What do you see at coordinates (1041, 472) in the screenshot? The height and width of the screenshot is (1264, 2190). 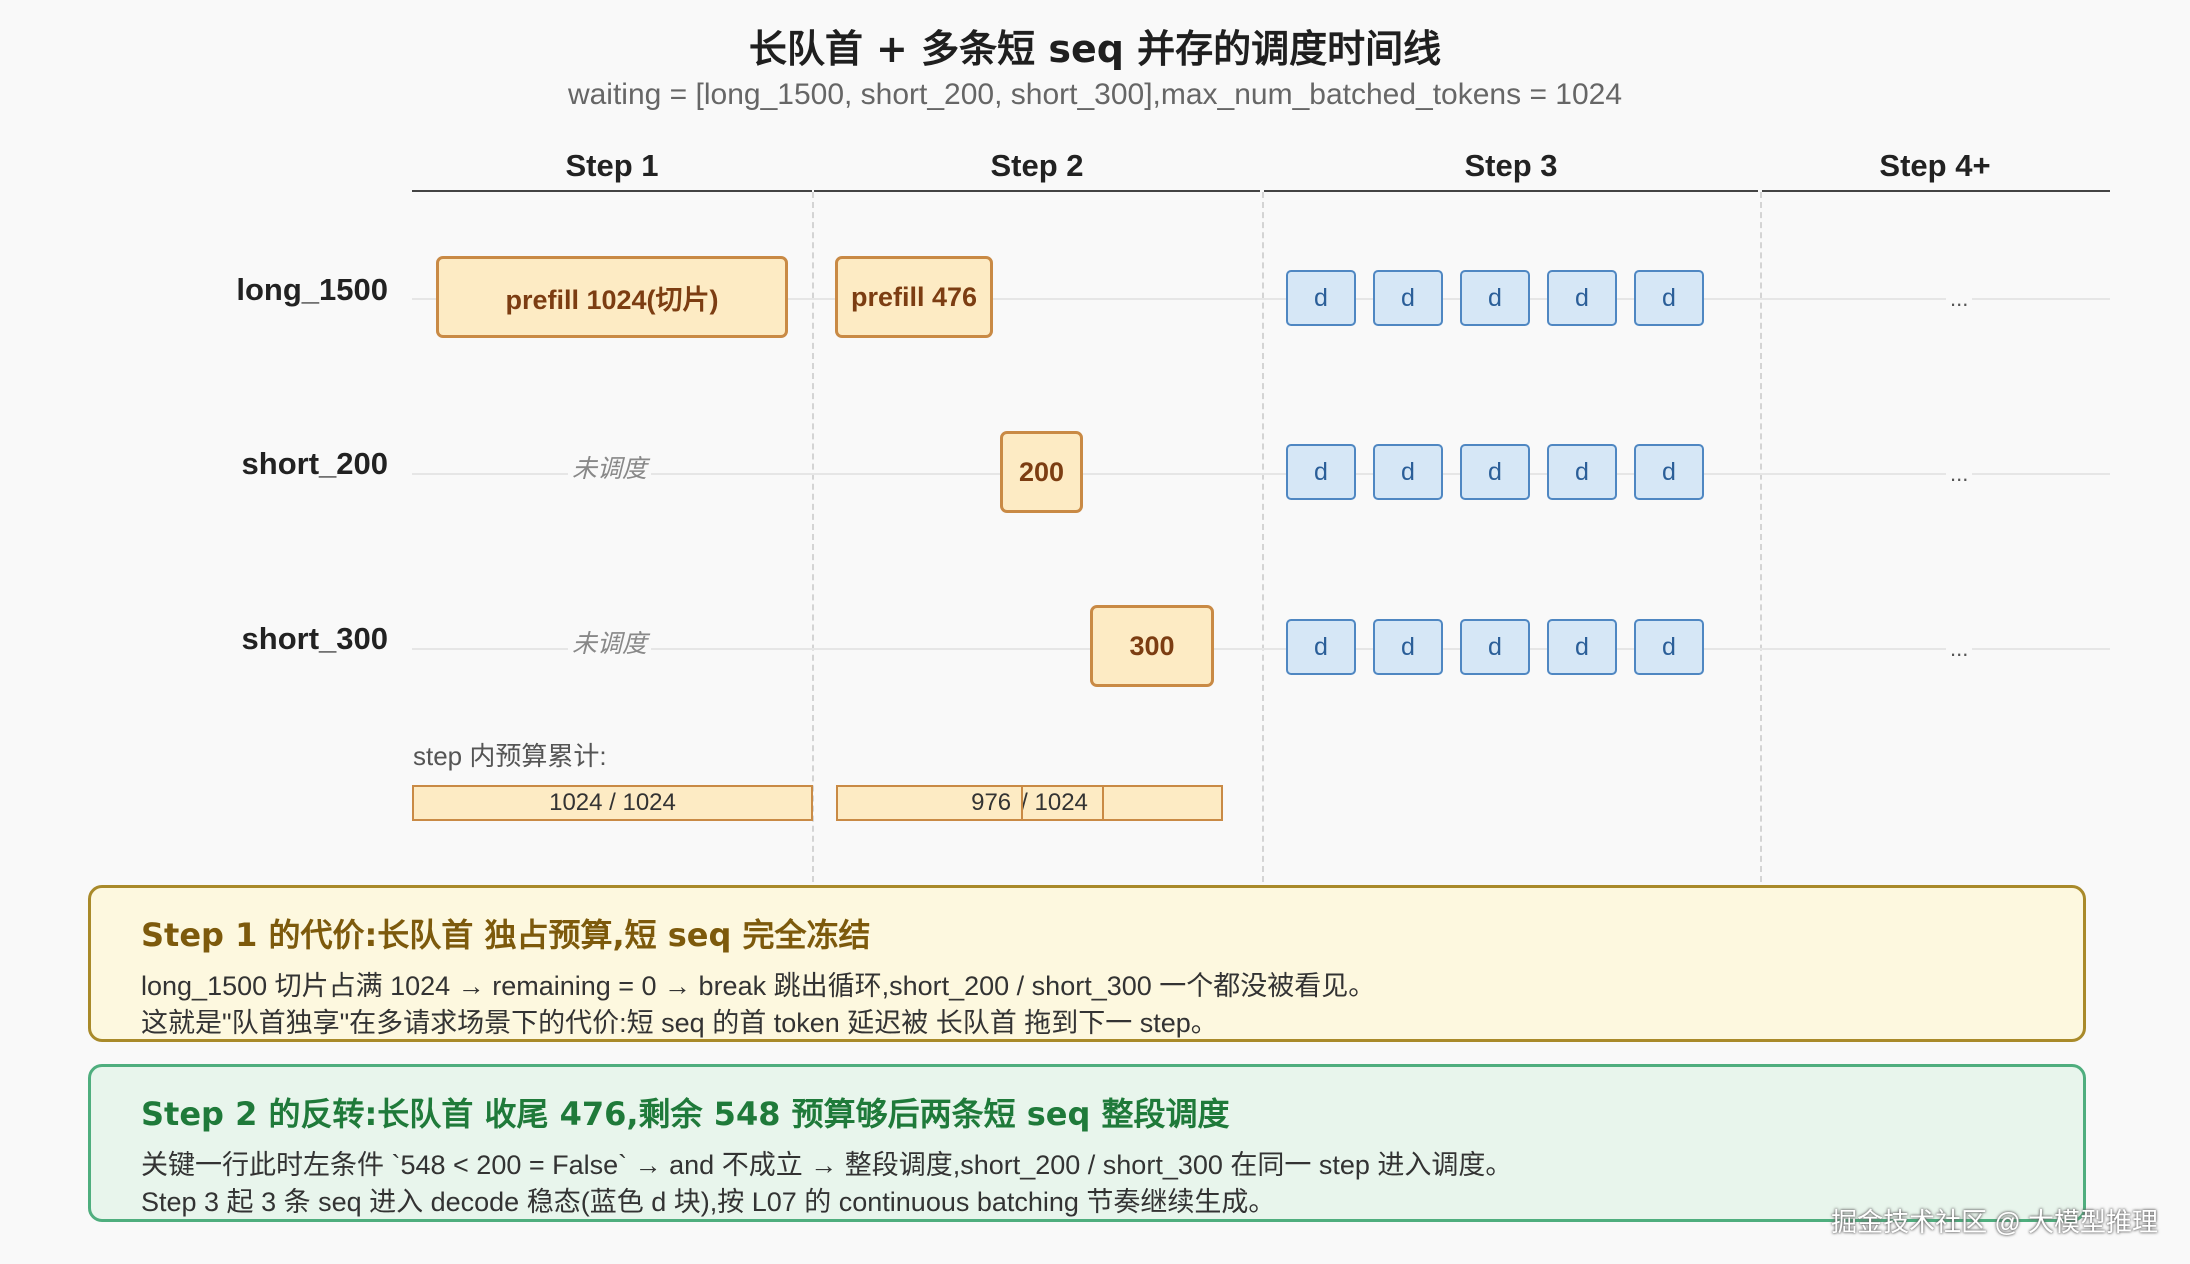 I see `prefill-block-short200: 200` at bounding box center [1041, 472].